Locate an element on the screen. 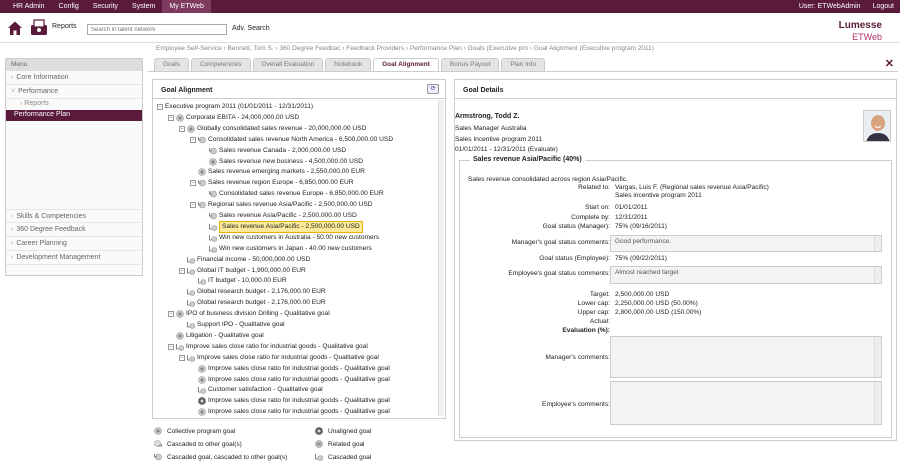  menu-reports: › Reports is located at coordinates (74, 104).